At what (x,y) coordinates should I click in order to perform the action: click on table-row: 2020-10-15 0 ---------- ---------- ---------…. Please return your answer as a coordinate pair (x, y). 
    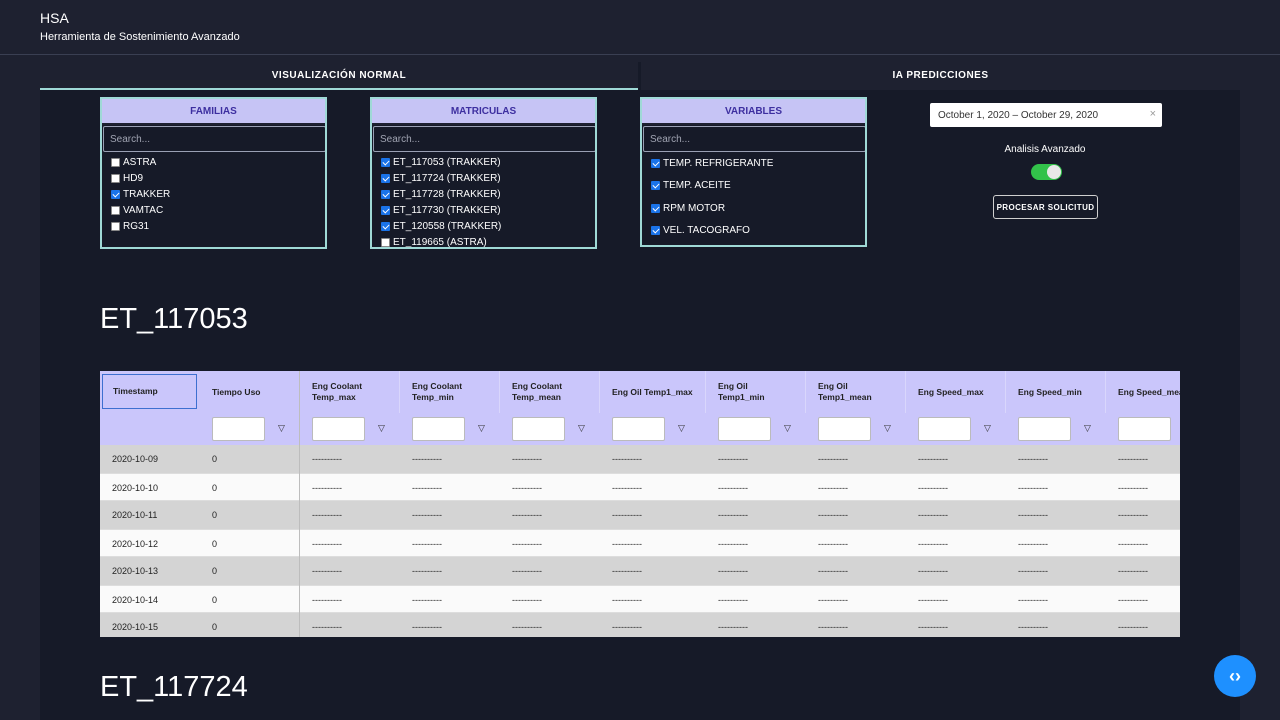
    Looking at the image, I should click on (640, 625).